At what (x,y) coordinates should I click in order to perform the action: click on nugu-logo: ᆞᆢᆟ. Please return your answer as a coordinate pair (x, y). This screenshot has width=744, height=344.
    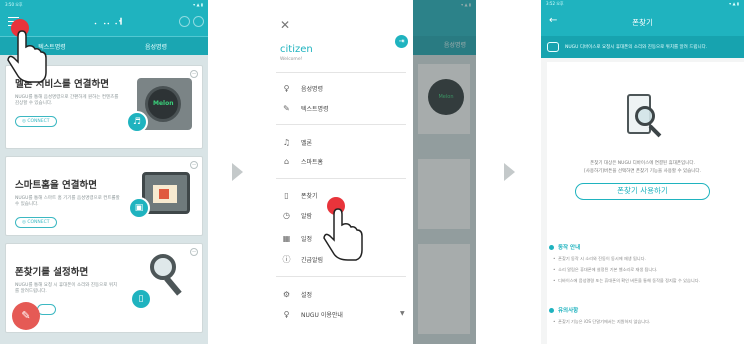
    Looking at the image, I should click on (107, 24).